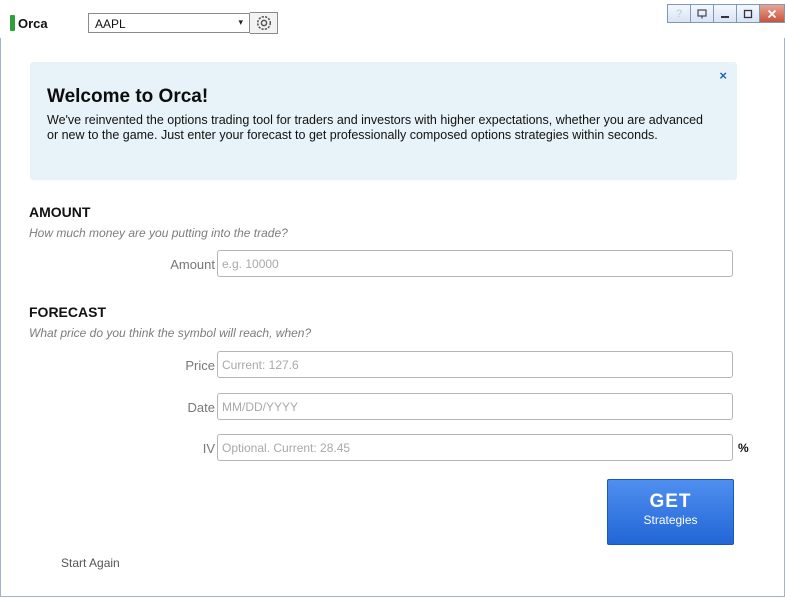  I want to click on window-controls: ?, so click(726, 13).